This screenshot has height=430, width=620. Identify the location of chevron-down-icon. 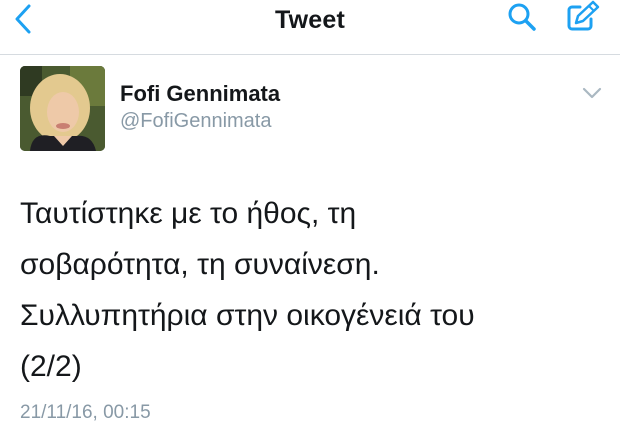
(592, 95).